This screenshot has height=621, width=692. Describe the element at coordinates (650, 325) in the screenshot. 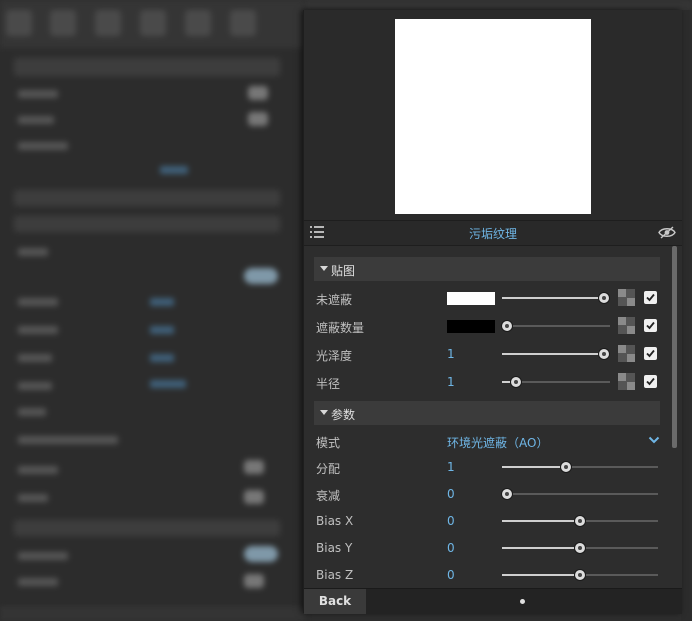

I see `checkbox-occluded-amount` at that location.